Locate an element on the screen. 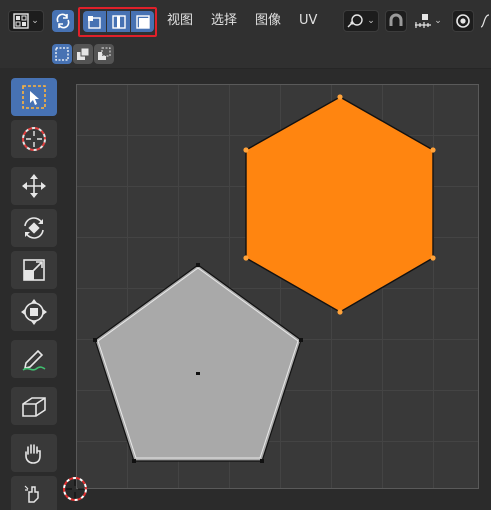 This screenshot has width=491, height=510. relax-hand-icon is located at coordinates (31, 494).